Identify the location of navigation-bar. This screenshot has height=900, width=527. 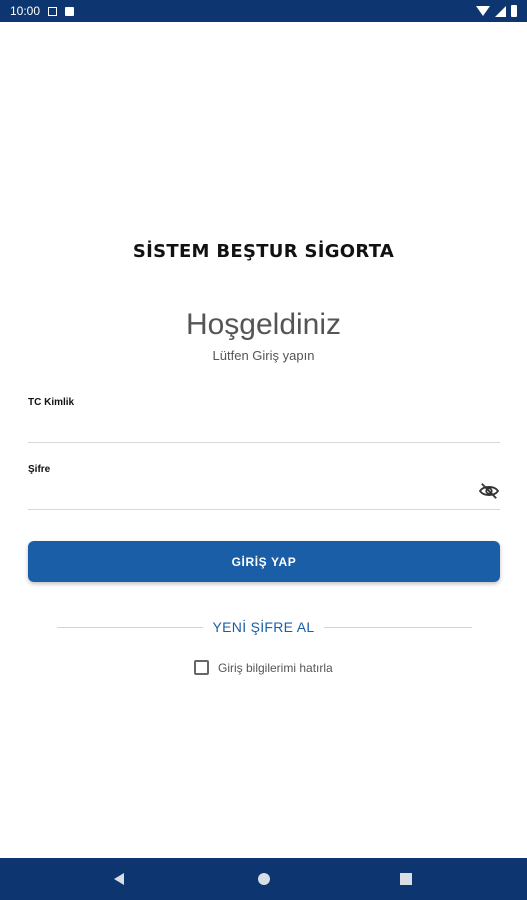
(263, 879).